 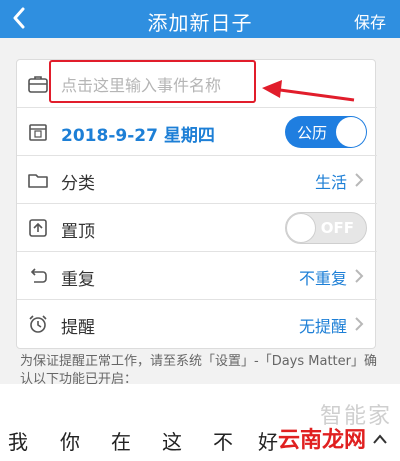 What do you see at coordinates (322, 326) in the screenshot?
I see `remind-value: 无提醒` at bounding box center [322, 326].